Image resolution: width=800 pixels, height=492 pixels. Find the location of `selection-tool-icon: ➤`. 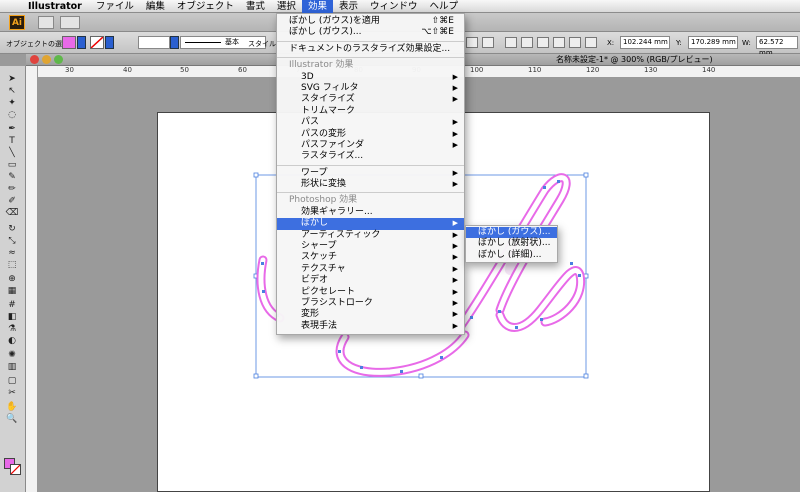

selection-tool-icon: ➤ is located at coordinates (12, 79).